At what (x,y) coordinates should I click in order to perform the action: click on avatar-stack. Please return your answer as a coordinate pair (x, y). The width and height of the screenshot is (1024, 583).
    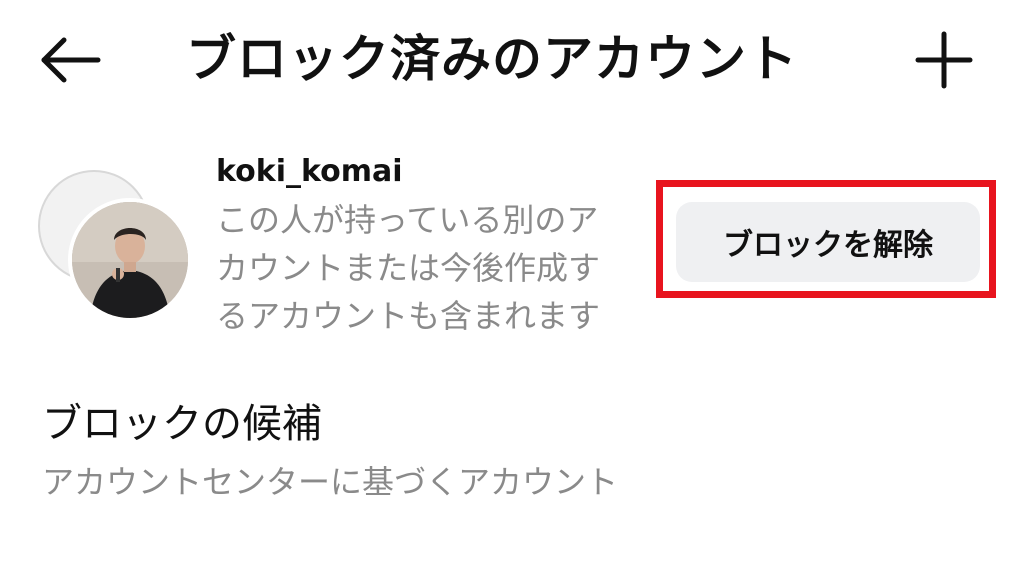
    Looking at the image, I should click on (115, 246).